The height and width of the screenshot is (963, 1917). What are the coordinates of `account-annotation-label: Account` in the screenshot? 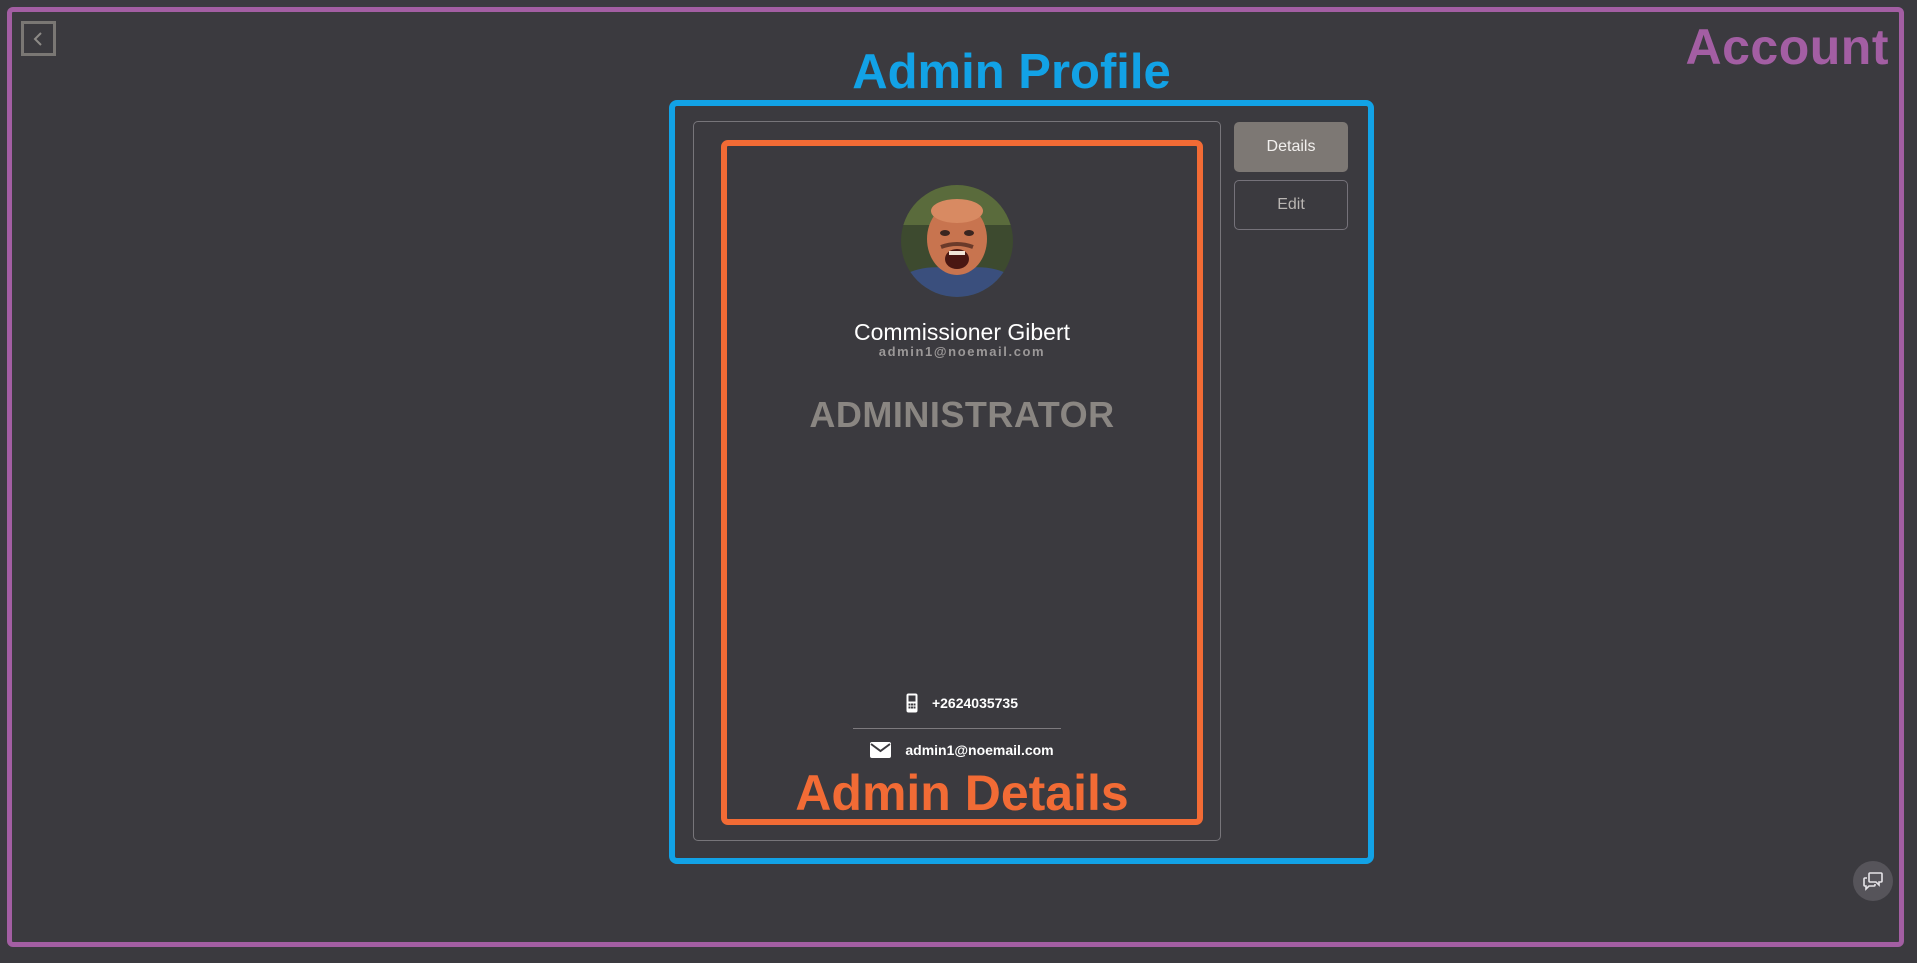 It's located at (1787, 47).